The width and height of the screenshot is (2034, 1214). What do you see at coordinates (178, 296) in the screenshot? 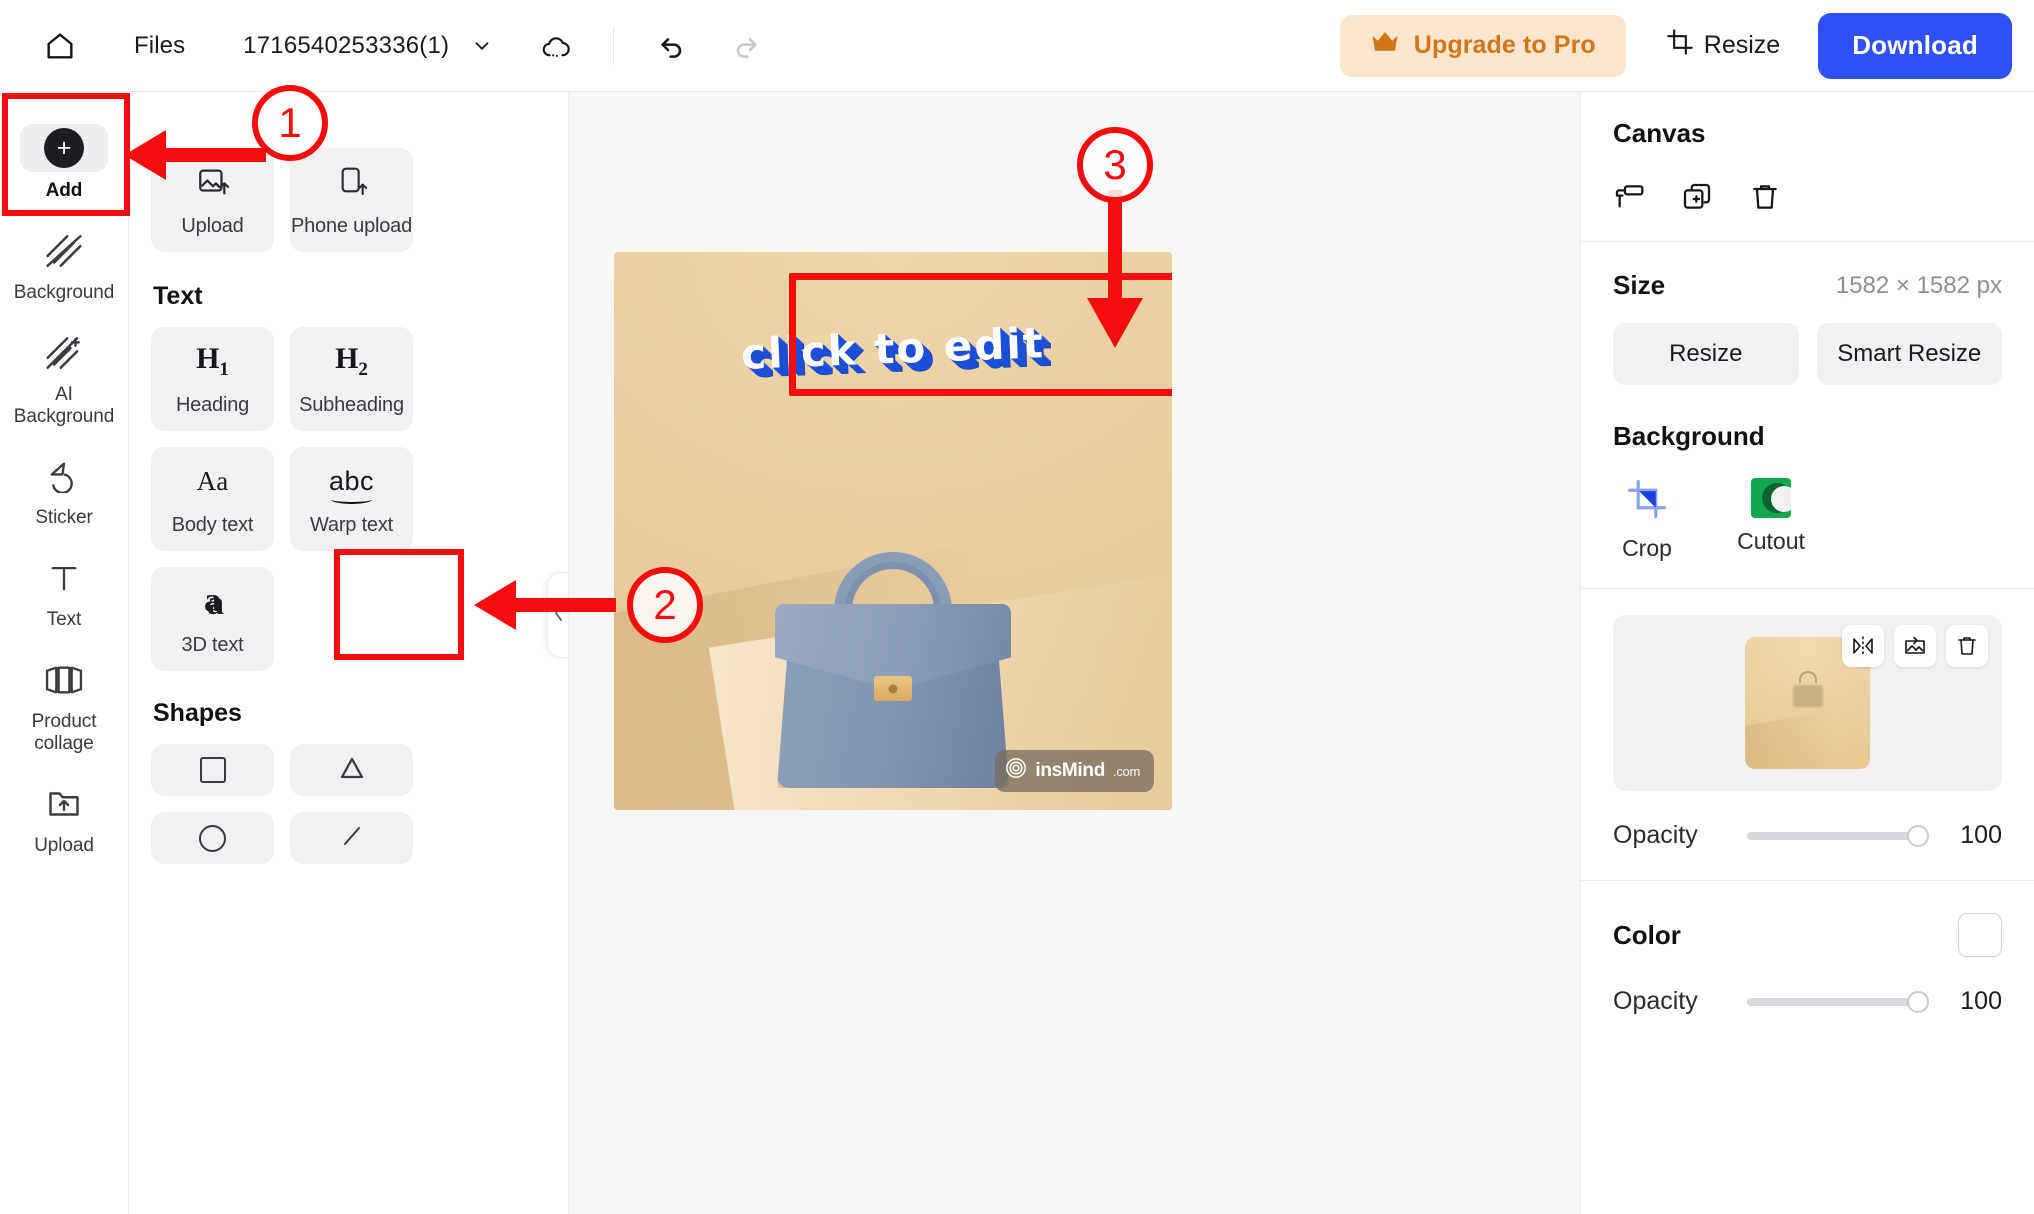
I see `text-section-title: Text` at bounding box center [178, 296].